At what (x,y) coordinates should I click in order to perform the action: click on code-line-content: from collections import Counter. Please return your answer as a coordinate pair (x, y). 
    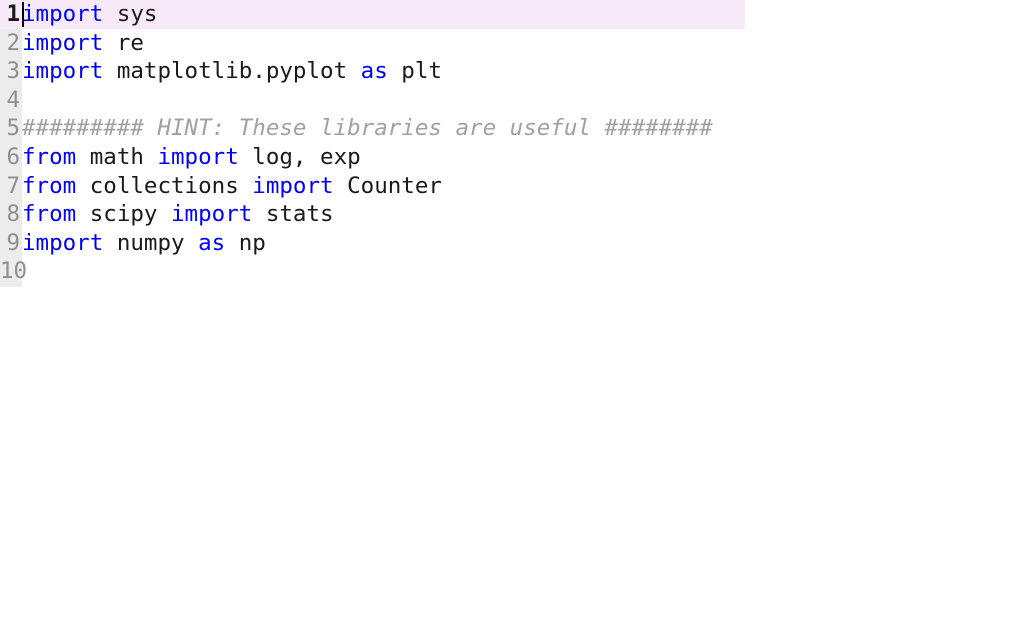
    Looking at the image, I should click on (232, 186).